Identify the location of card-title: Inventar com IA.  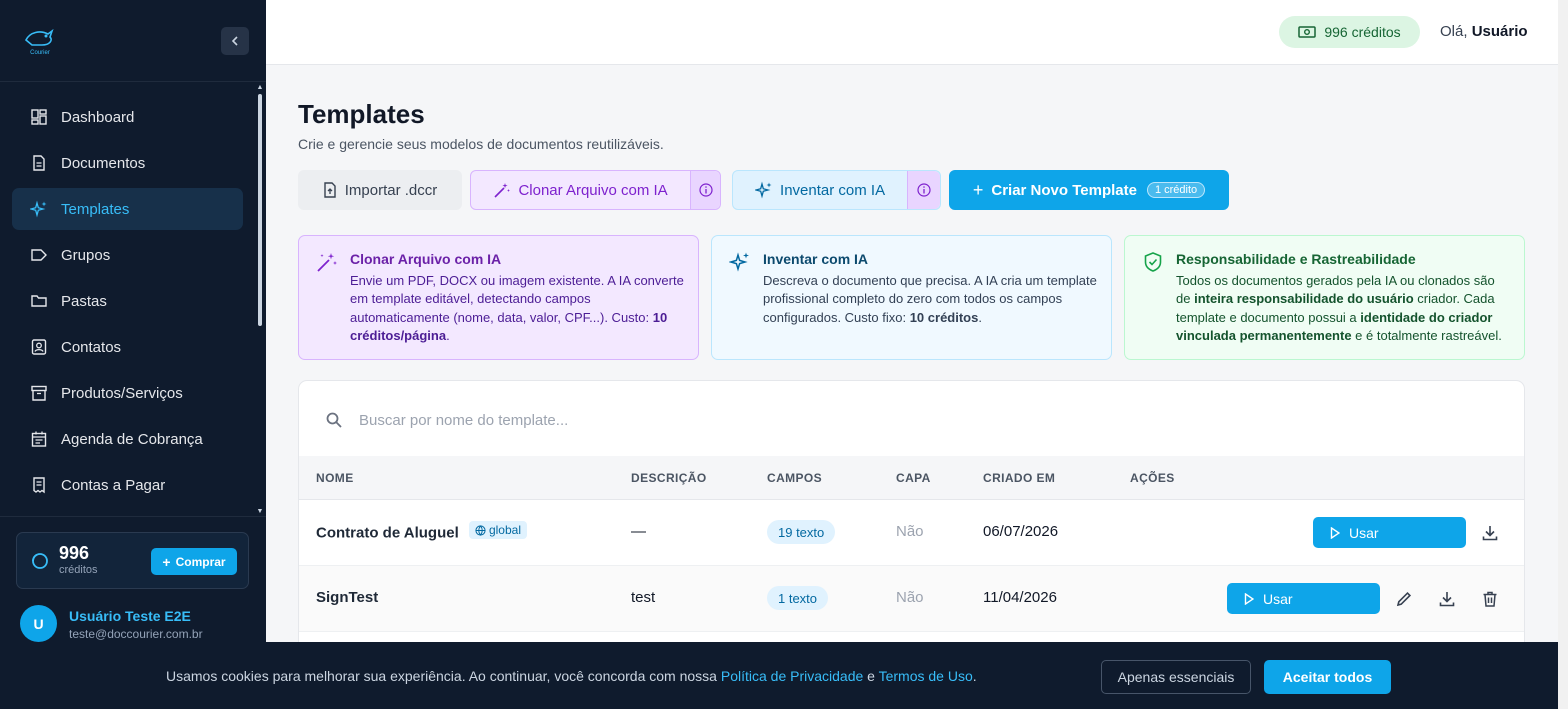
(816, 259).